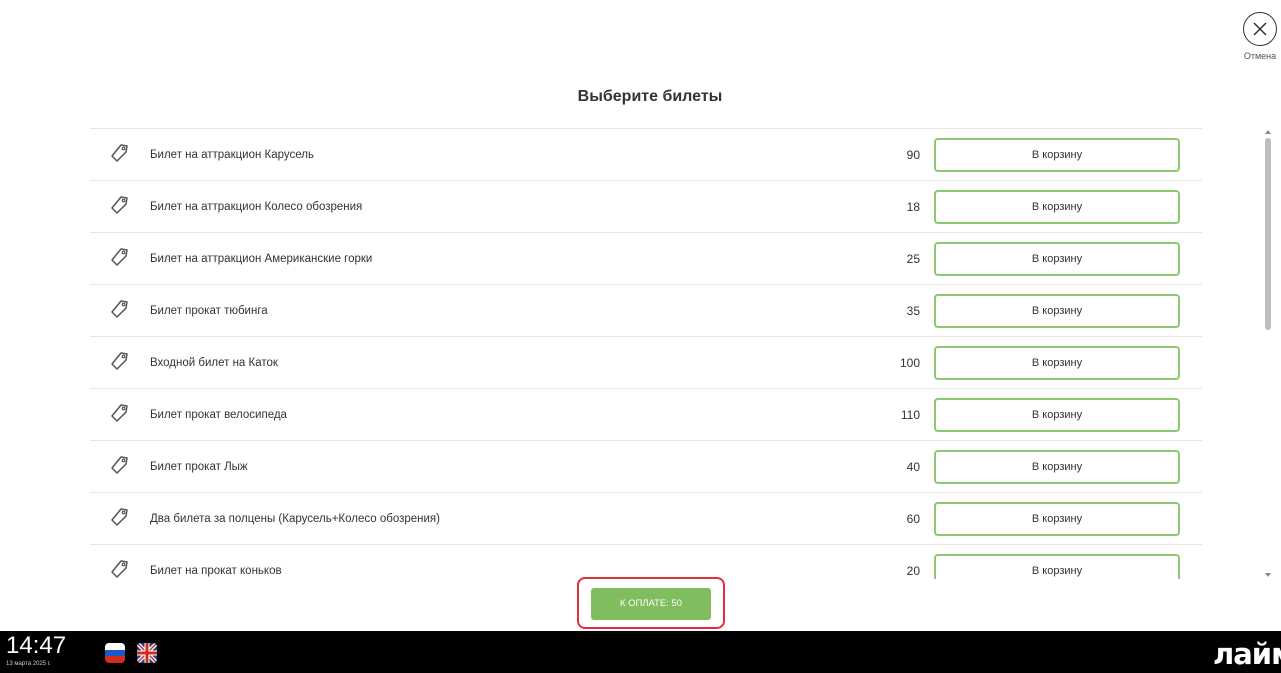 The image size is (1281, 673). I want to click on ticket-price: 110, so click(910, 414).